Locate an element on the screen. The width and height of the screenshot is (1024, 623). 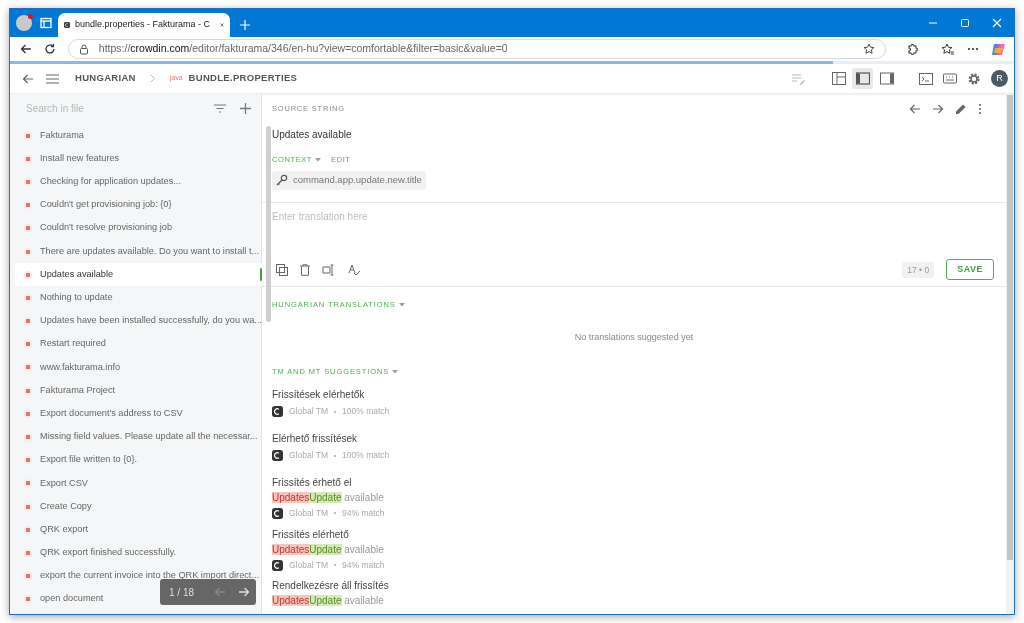
string-list-item: Export file written to {0}. is located at coordinates (78, 460).